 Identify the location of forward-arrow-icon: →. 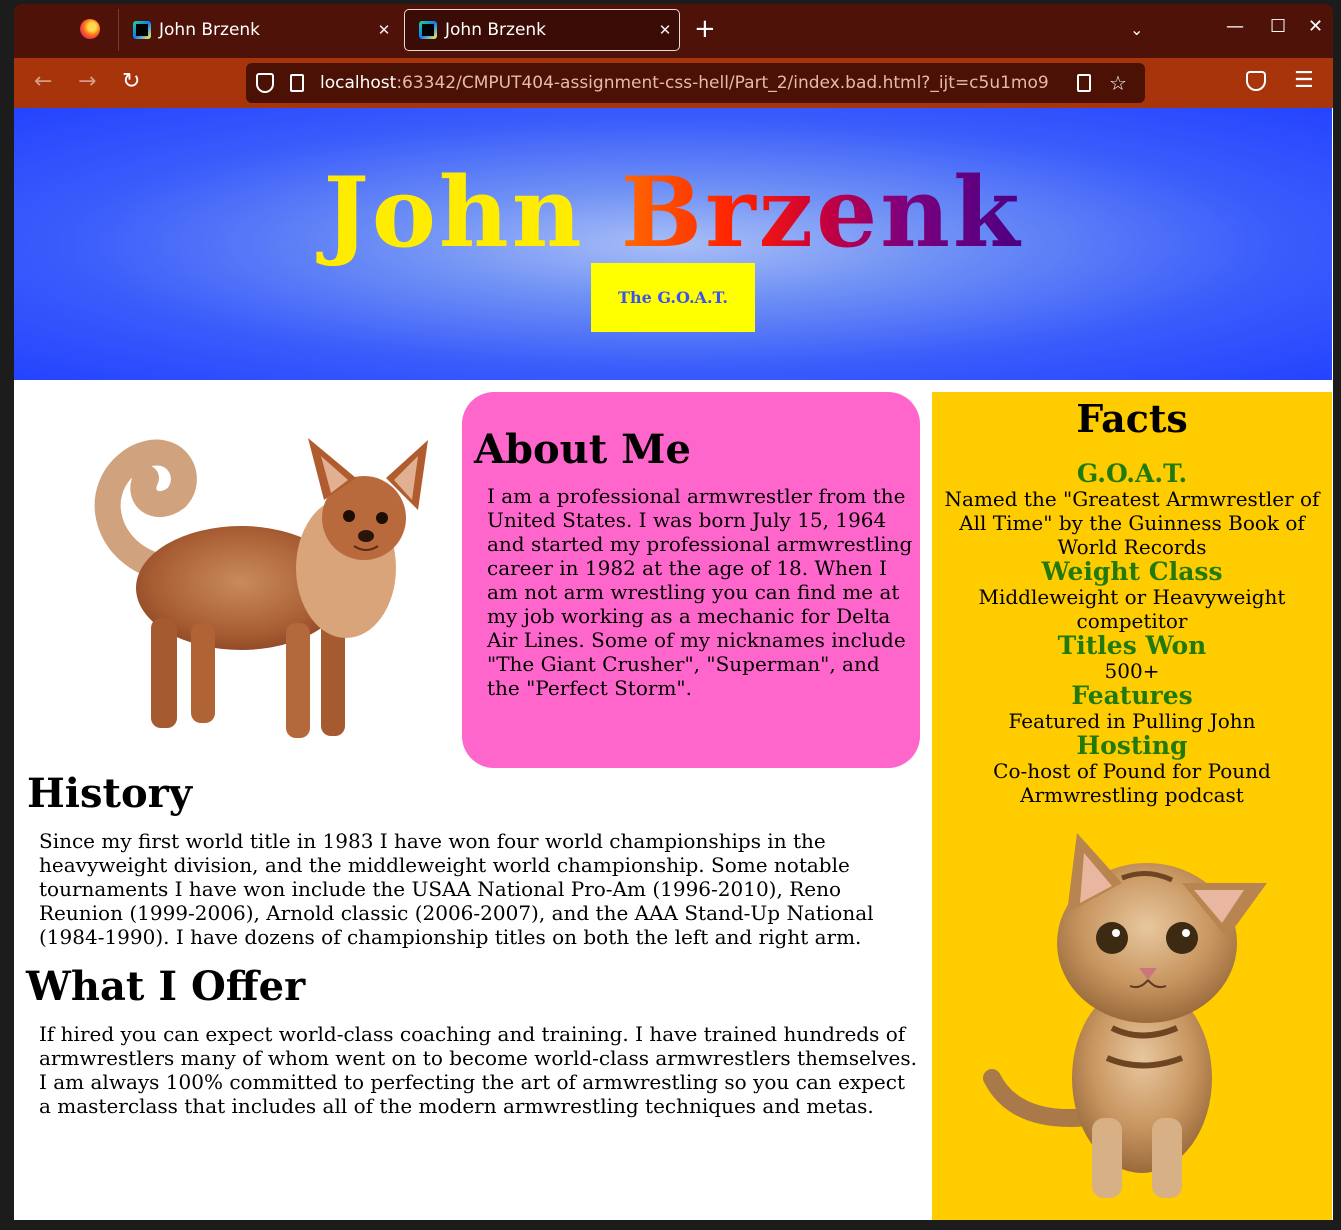
(87, 82).